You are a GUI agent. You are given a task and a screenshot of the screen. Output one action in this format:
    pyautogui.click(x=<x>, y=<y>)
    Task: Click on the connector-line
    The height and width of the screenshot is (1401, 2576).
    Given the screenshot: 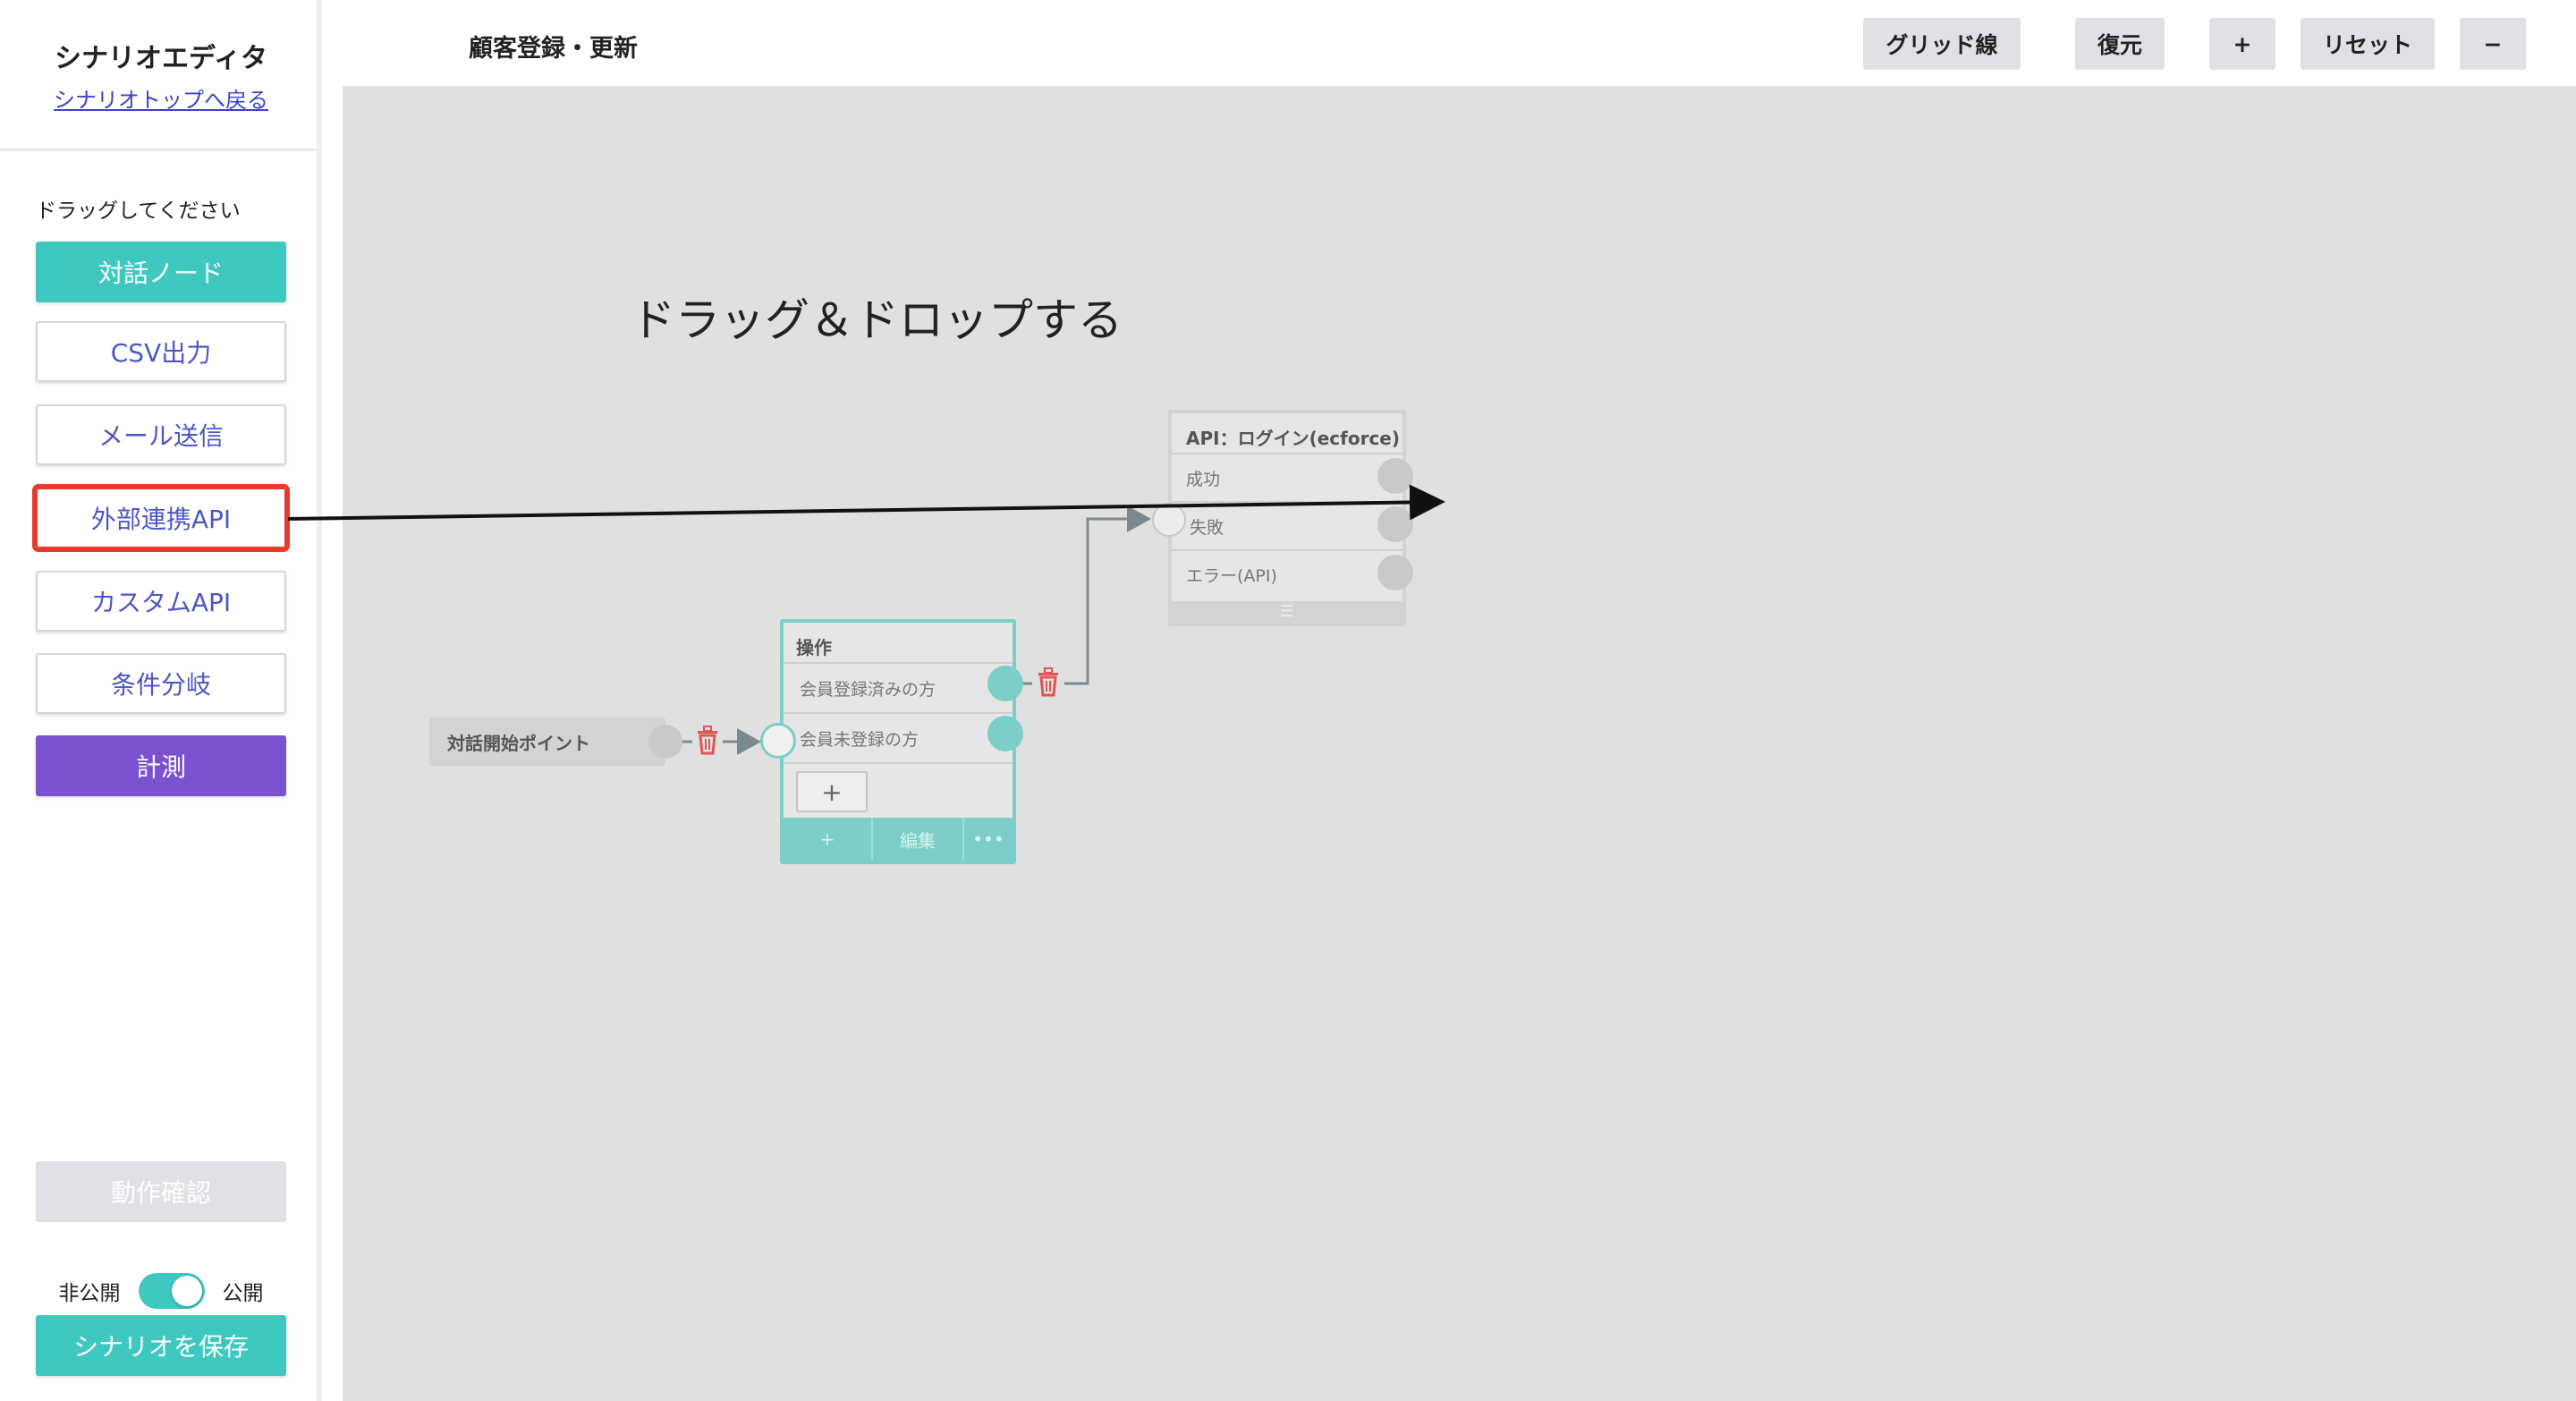 What is the action you would take?
    pyautogui.click(x=1107, y=595)
    